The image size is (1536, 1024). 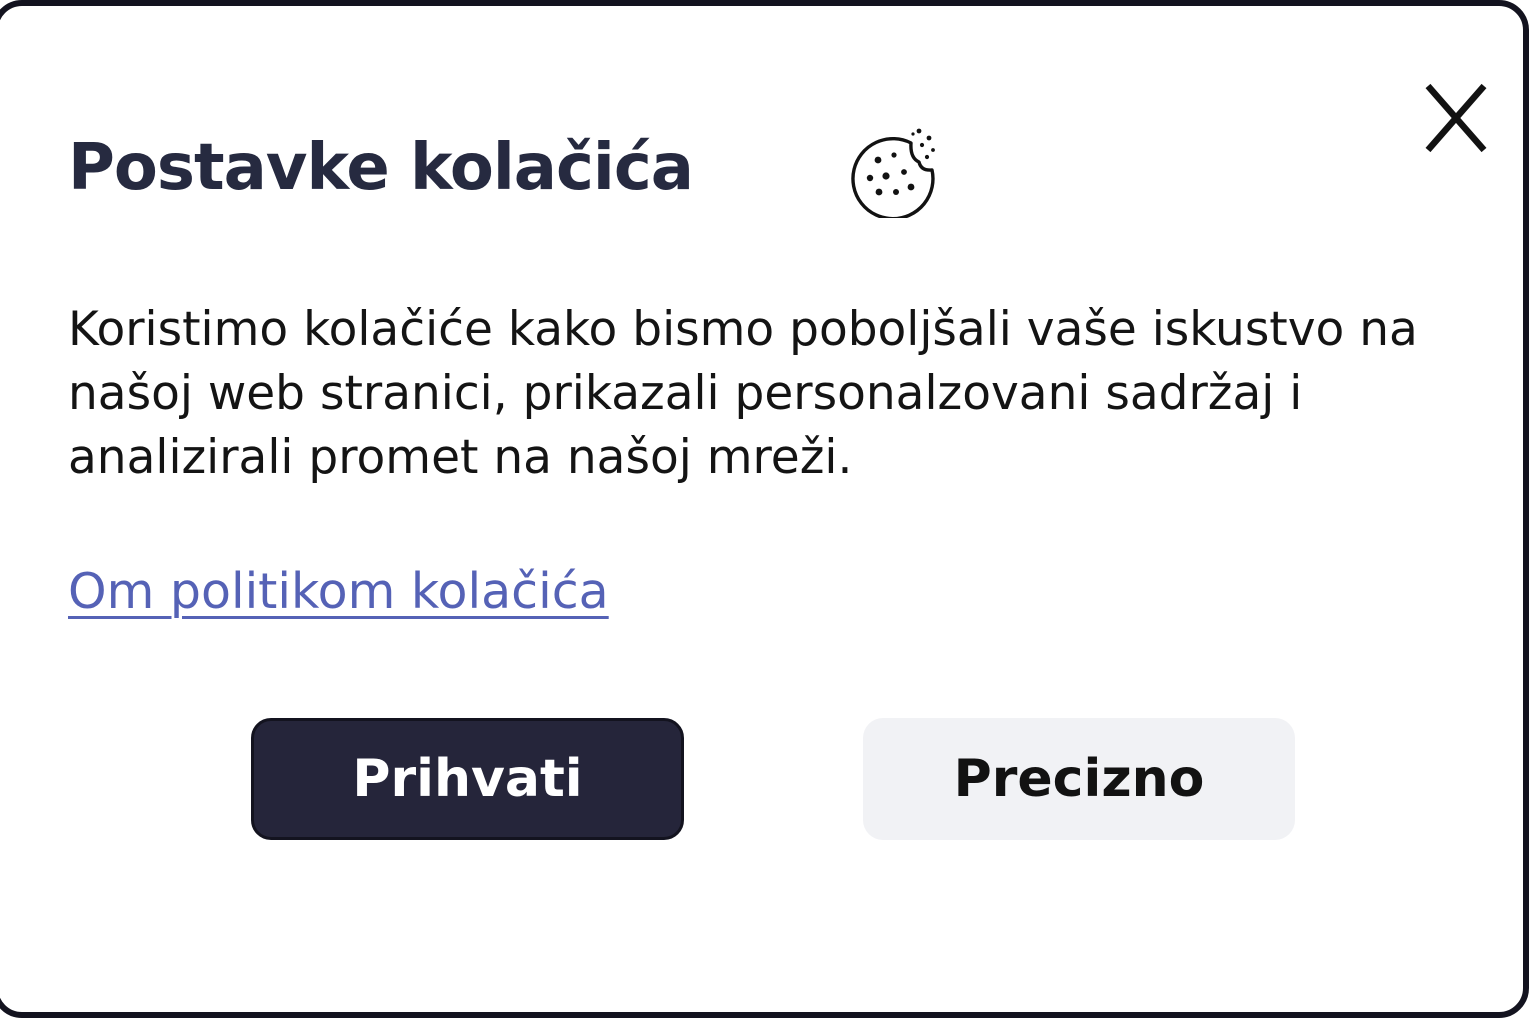 I want to click on precise-button-label: Precizno, so click(x=1079, y=779).